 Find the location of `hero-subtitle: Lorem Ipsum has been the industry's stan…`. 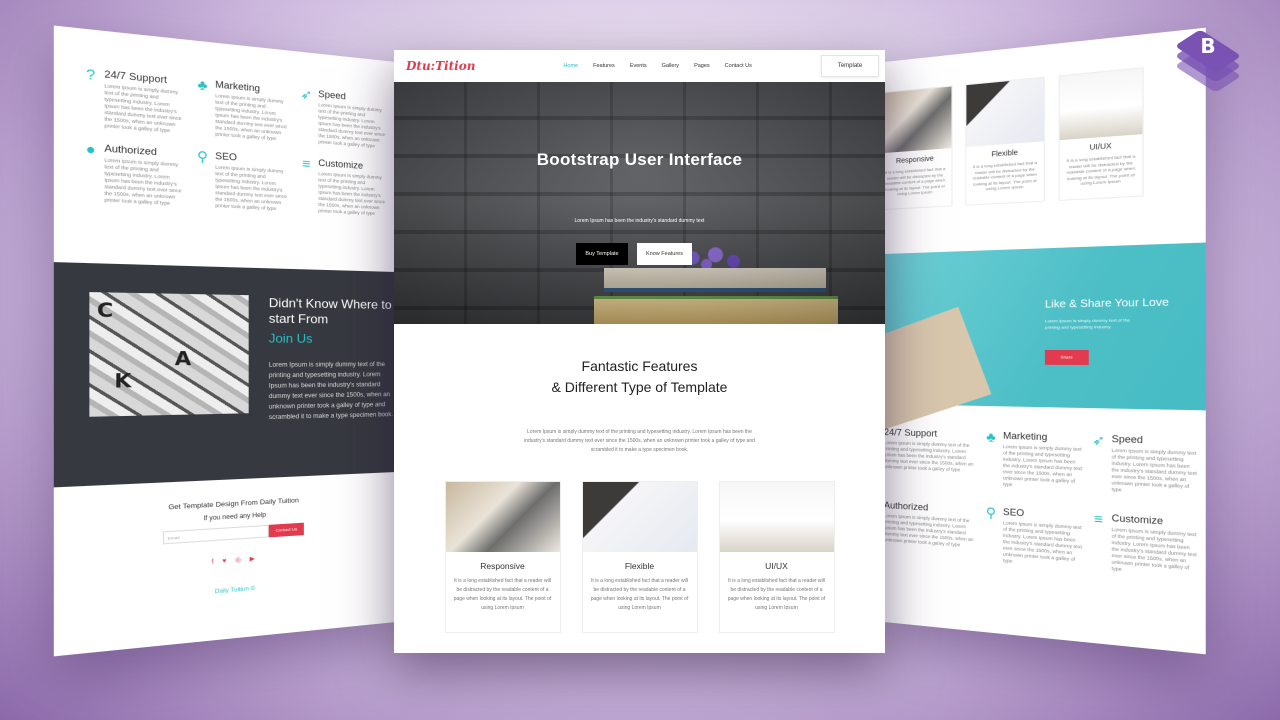

hero-subtitle: Lorem Ipsum has been the industry's stan… is located at coordinates (639, 221).